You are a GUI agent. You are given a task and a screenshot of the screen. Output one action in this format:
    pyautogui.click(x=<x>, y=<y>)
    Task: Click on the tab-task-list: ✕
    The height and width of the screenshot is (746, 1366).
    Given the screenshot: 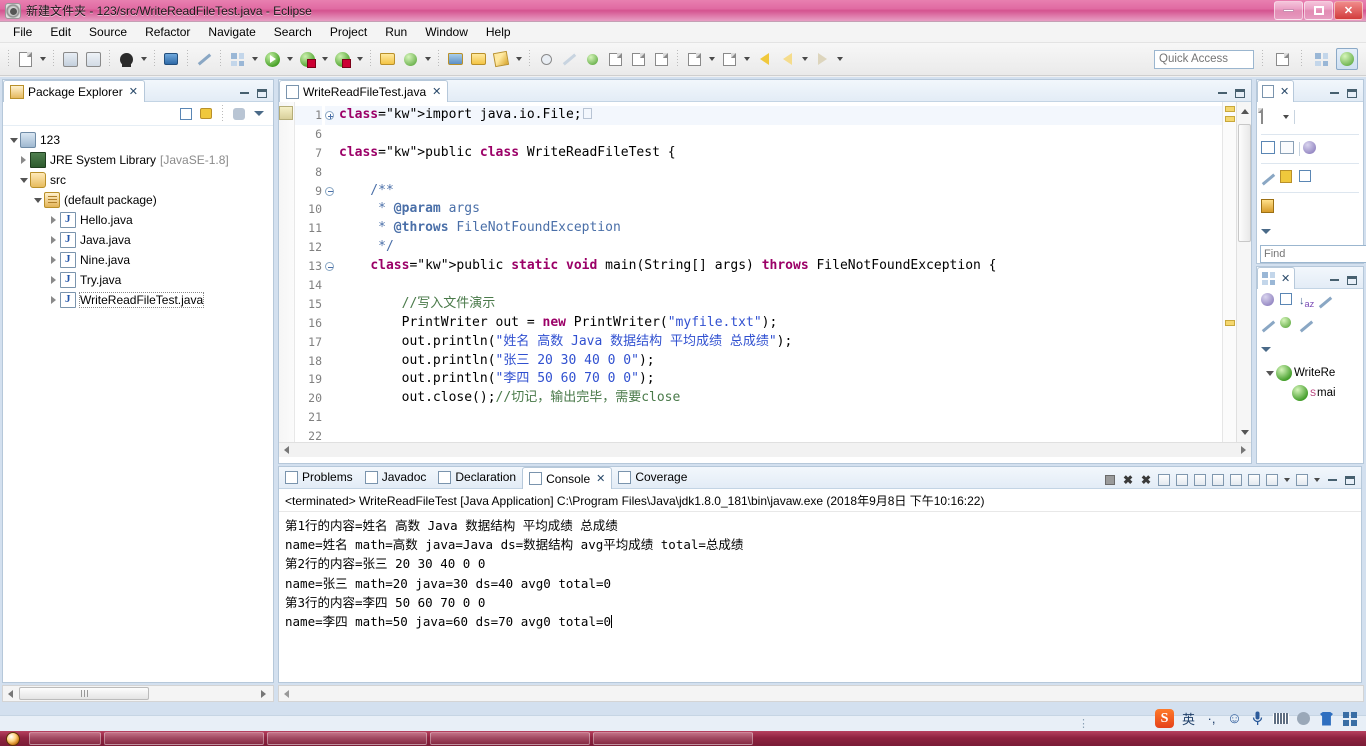 What is the action you would take?
    pyautogui.click(x=1276, y=91)
    